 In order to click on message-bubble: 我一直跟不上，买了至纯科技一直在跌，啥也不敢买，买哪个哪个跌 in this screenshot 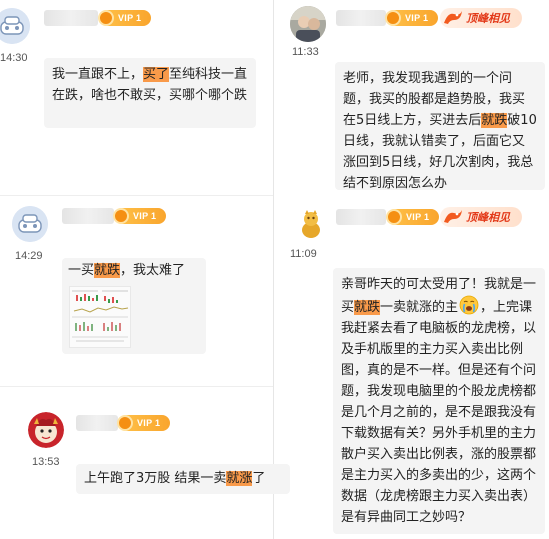, I will do `click(150, 93)`.